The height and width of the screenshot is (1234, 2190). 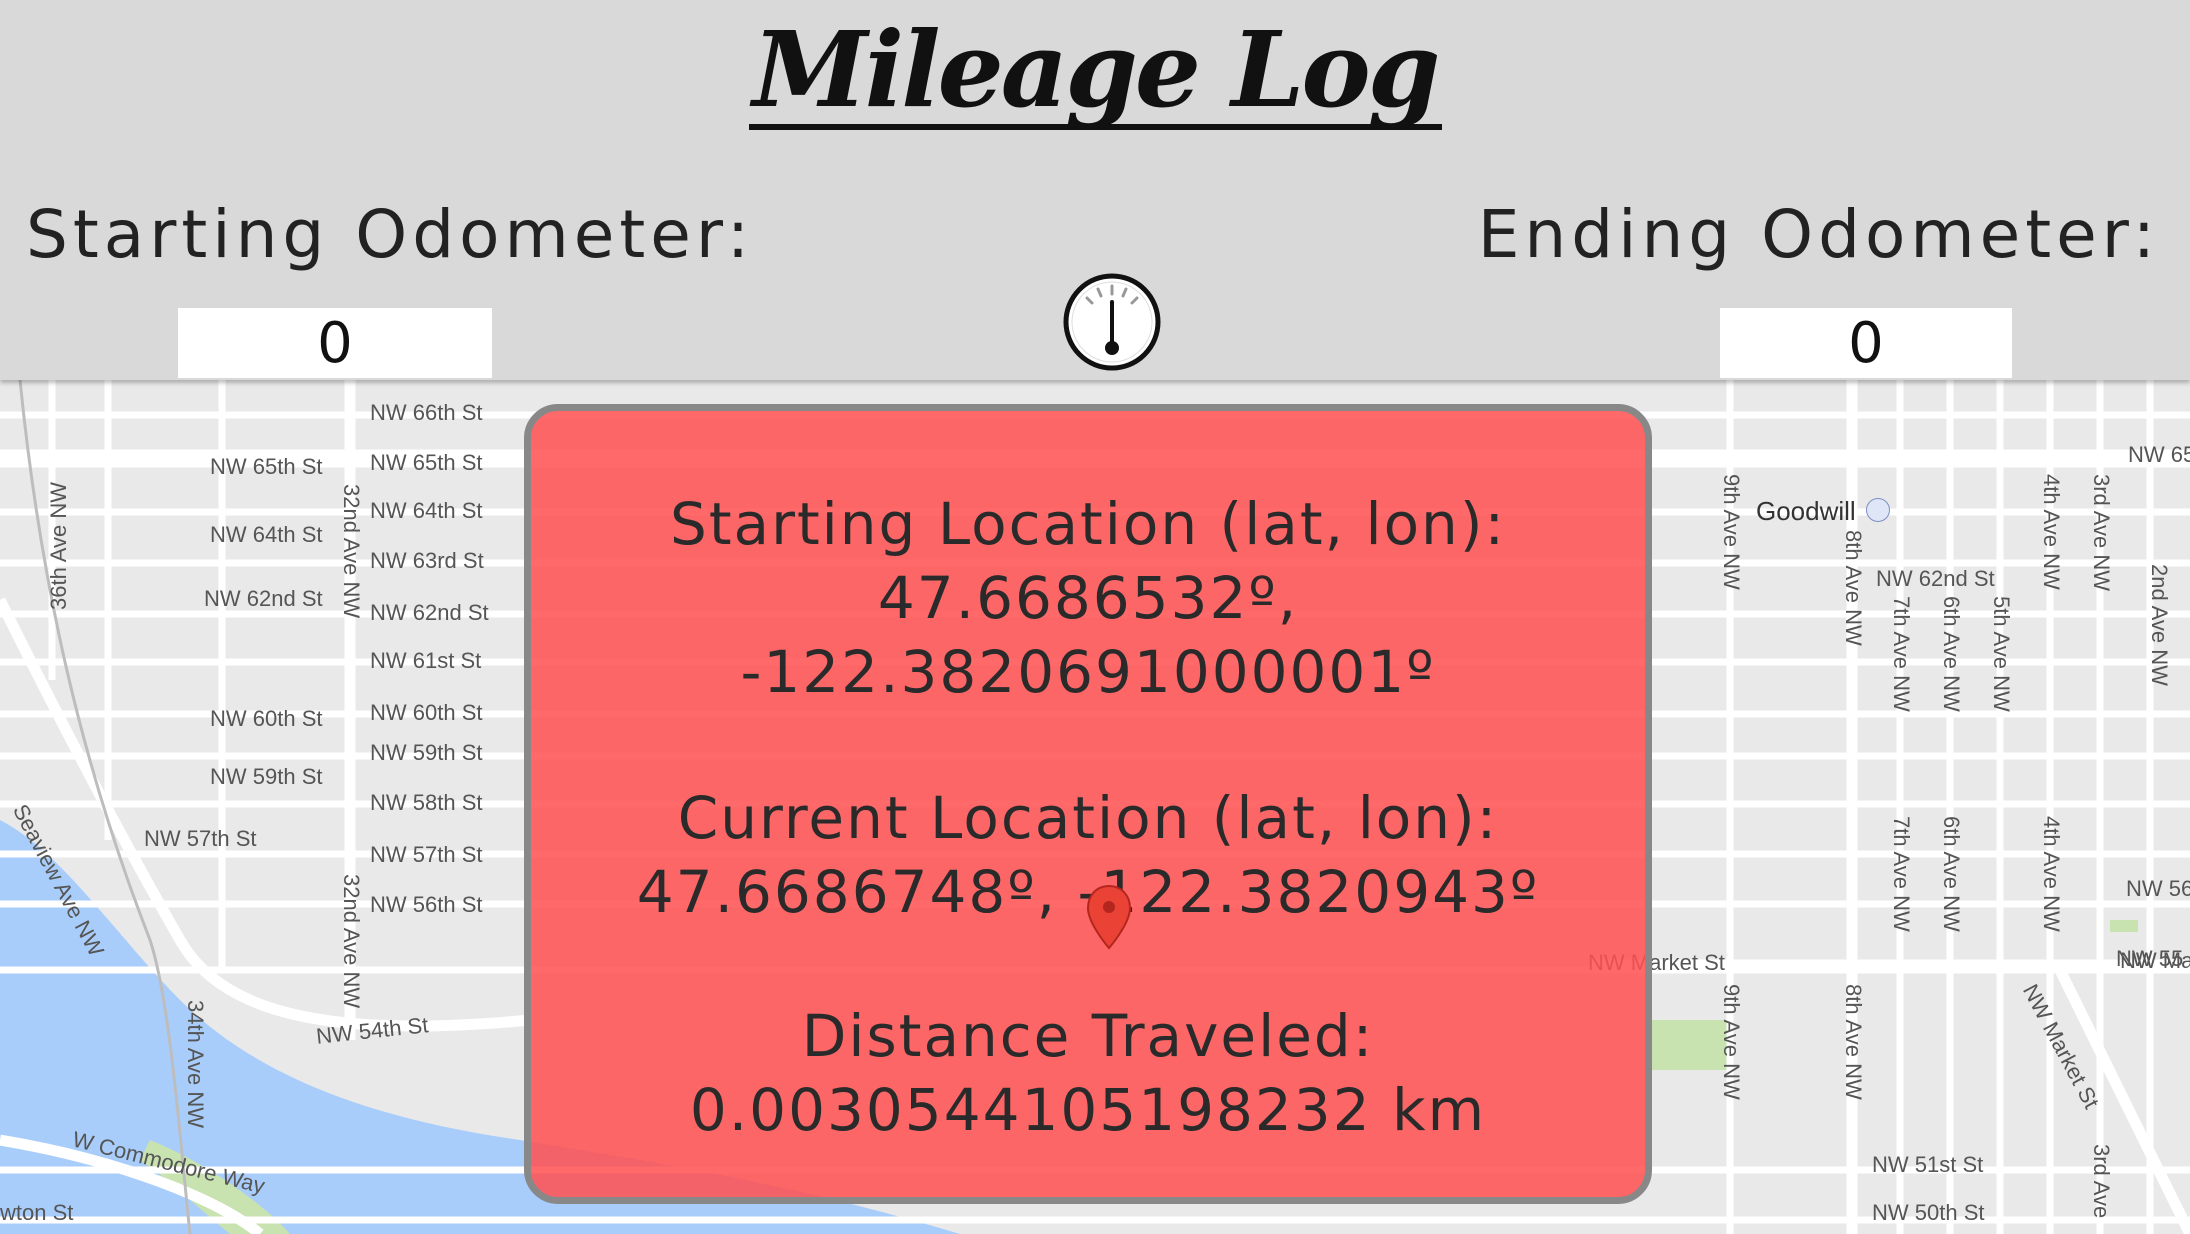 What do you see at coordinates (1088, 818) in the screenshot?
I see `current-location-label: Current Location (lat, lon):` at bounding box center [1088, 818].